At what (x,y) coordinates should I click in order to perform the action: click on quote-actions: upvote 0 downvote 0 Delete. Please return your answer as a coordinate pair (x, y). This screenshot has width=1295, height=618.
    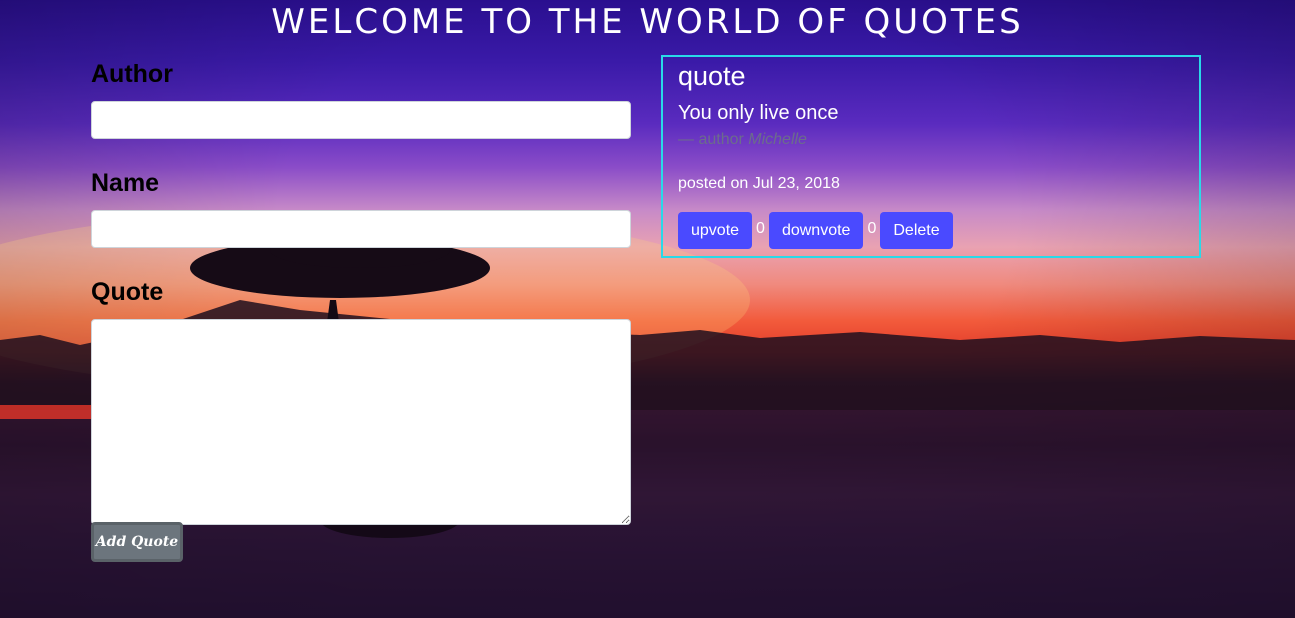
    Looking at the image, I should click on (931, 230).